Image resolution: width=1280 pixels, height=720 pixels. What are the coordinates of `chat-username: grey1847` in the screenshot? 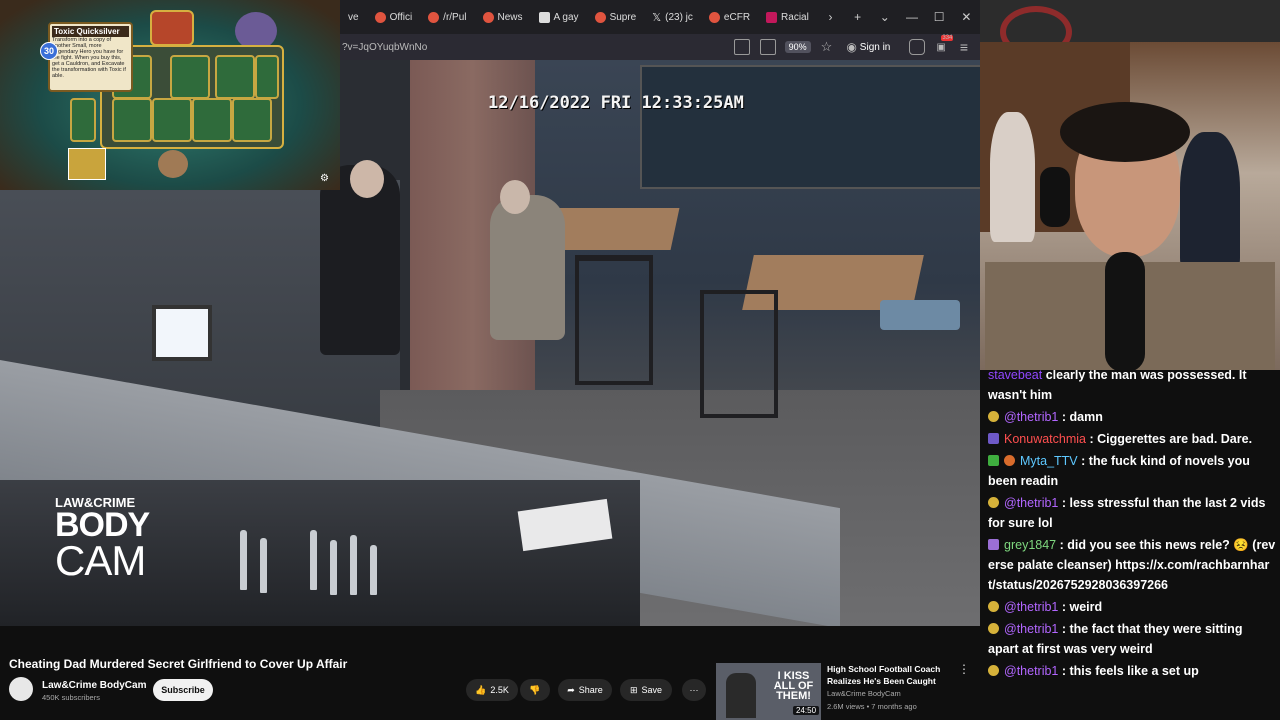 It's located at (1030, 545).